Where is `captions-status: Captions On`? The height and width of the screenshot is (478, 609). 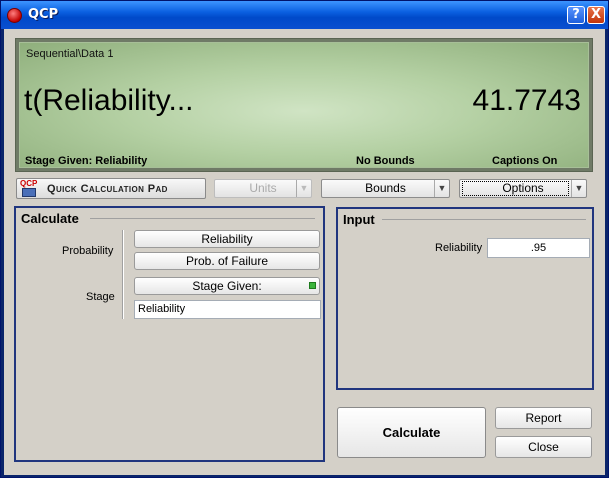 captions-status: Captions On is located at coordinates (525, 161).